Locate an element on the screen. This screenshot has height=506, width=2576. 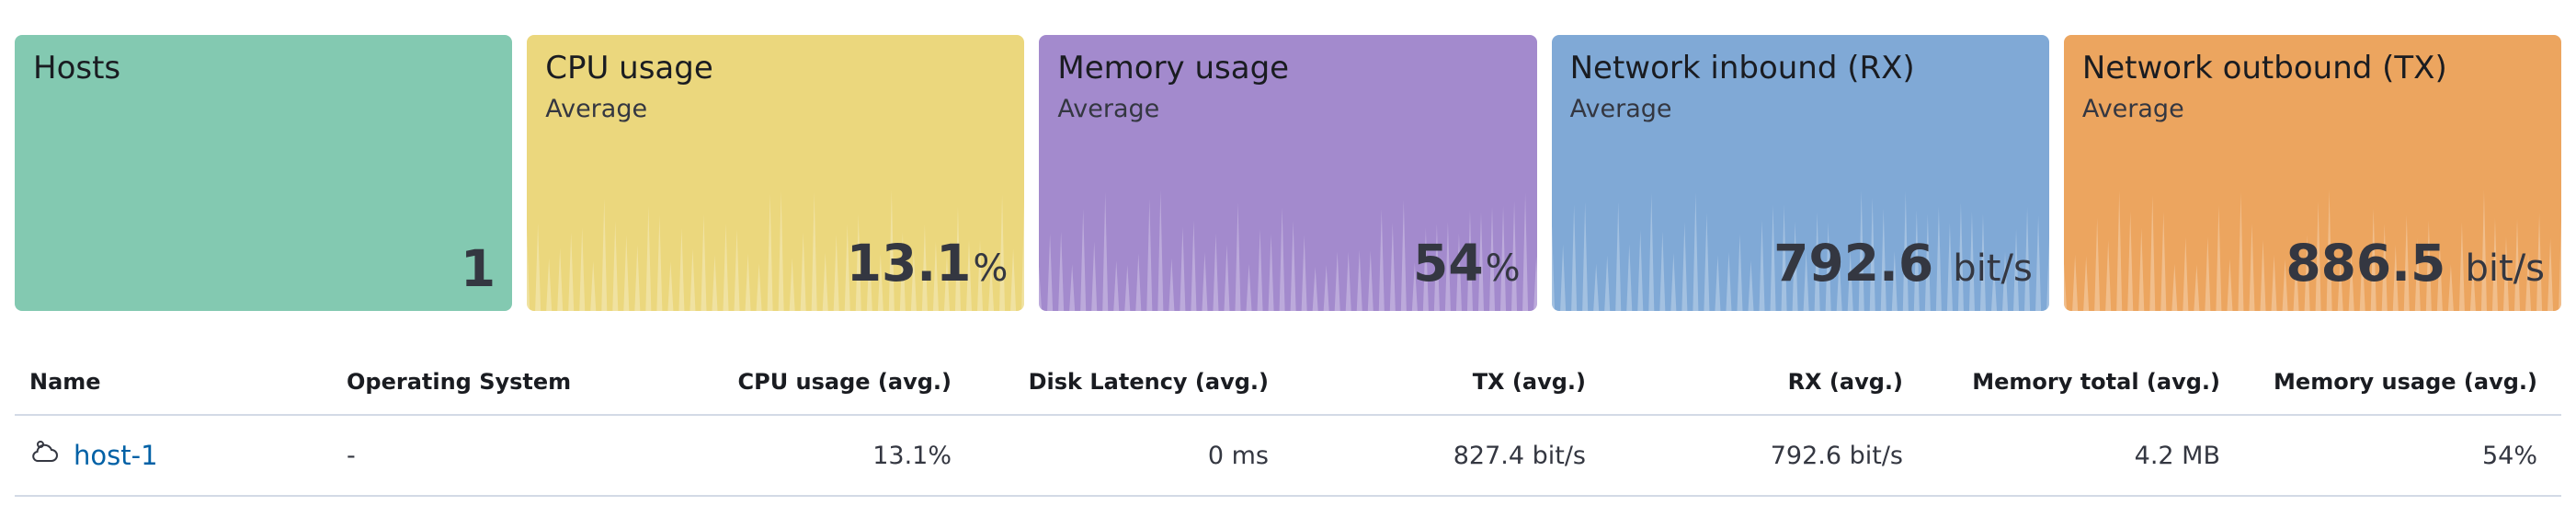
hosts-value: 1 is located at coordinates (478, 268).